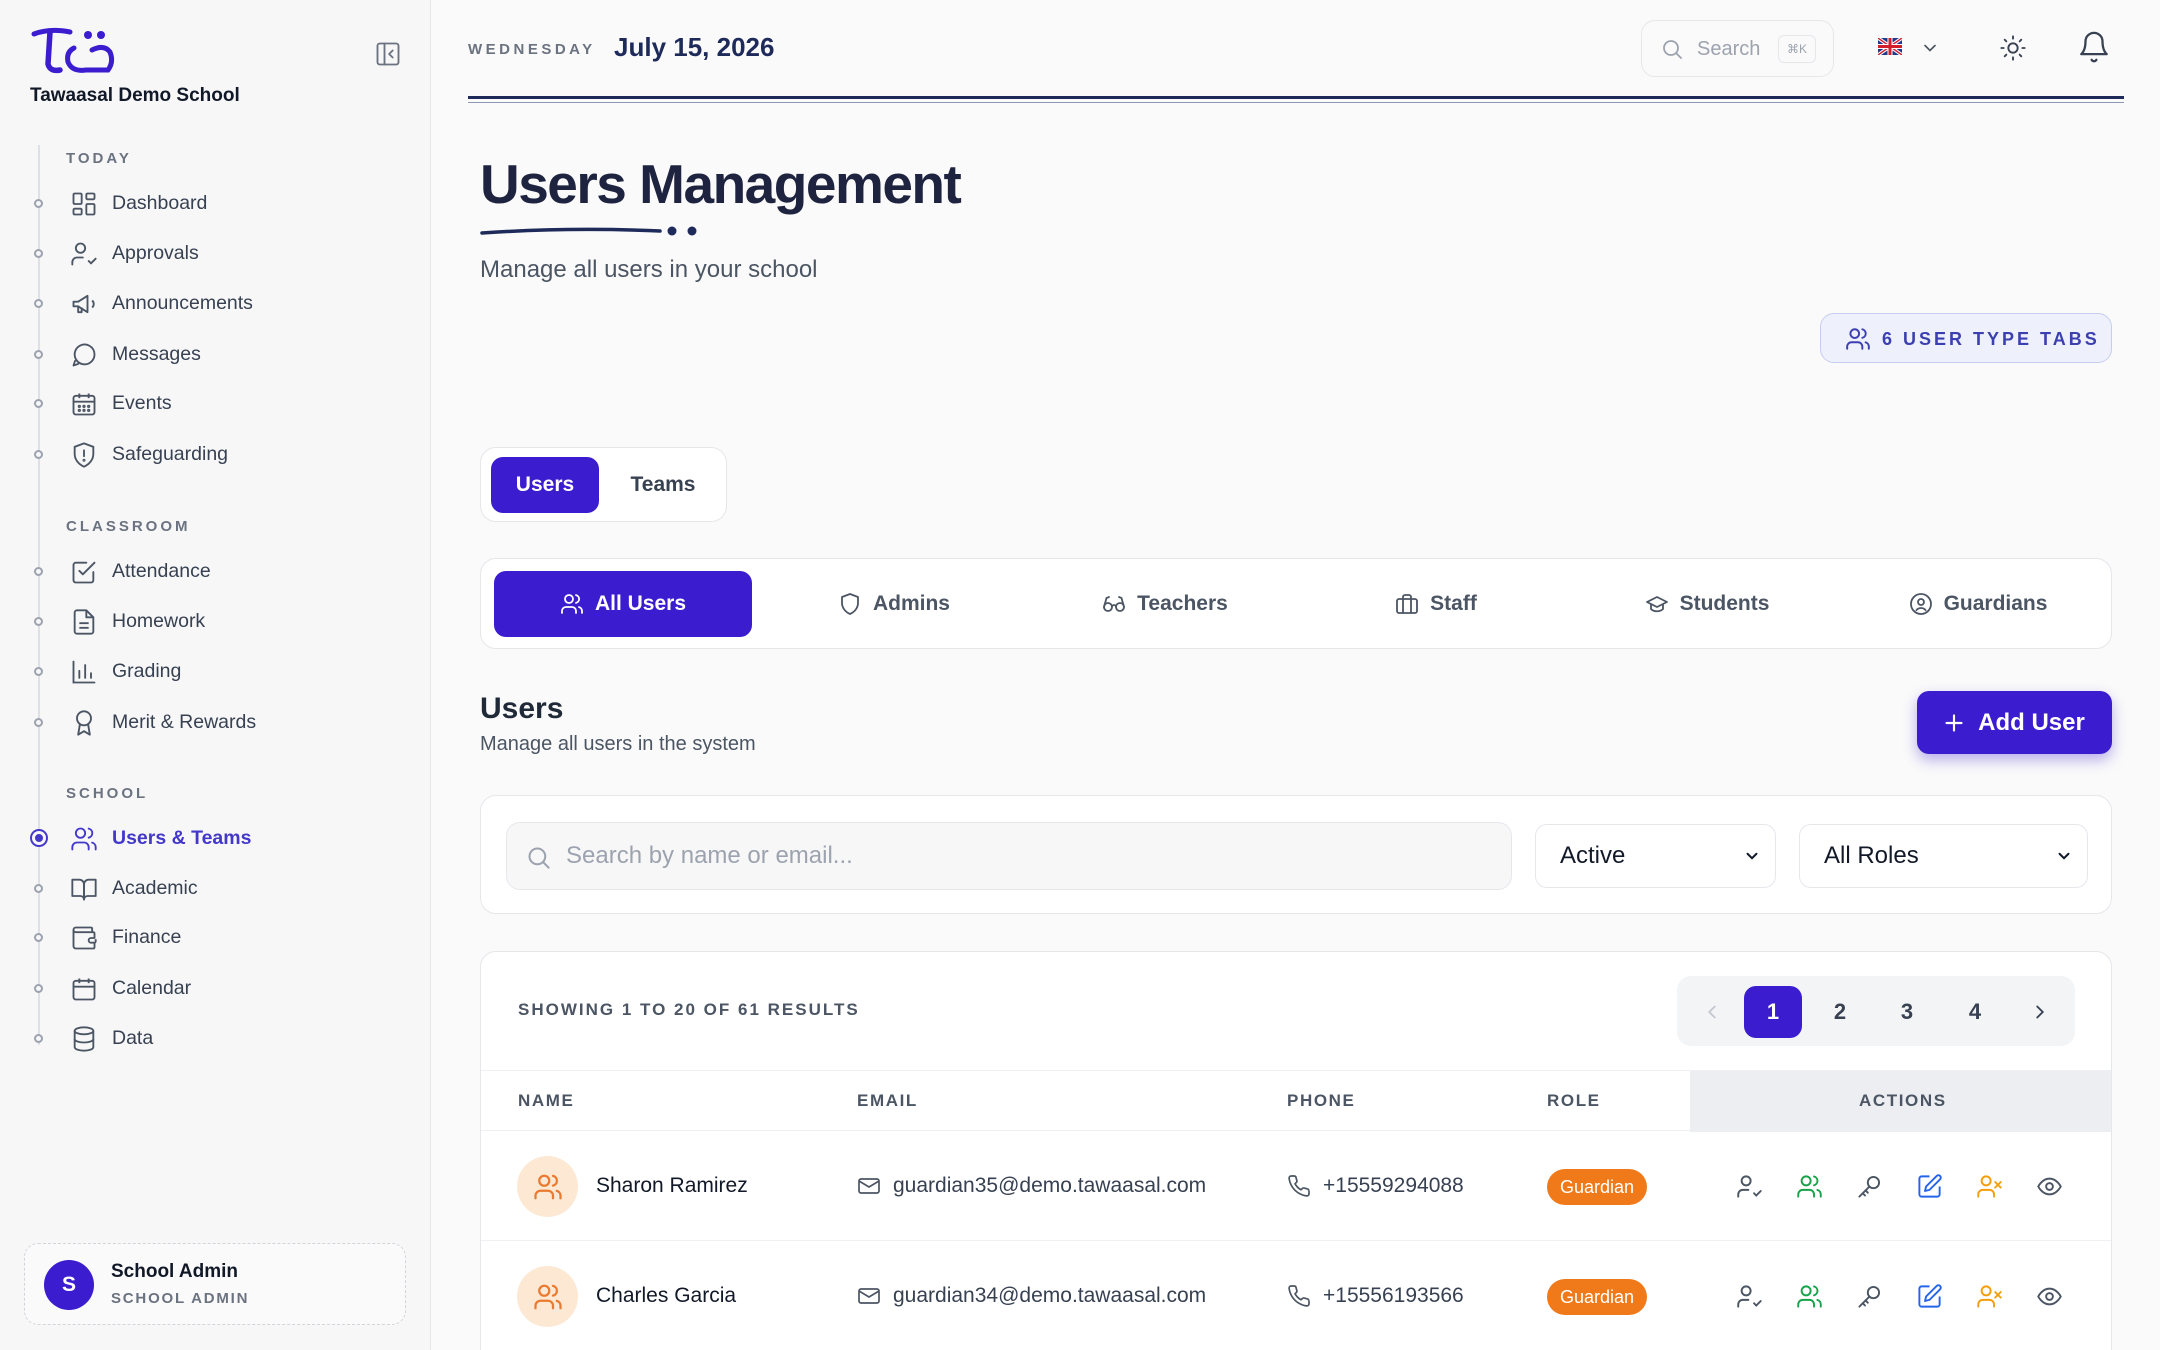 The height and width of the screenshot is (1350, 2160). Describe the element at coordinates (215, 1284) in the screenshot. I see `user-profile-card: S School Admin SCHOOL ADMIN` at that location.